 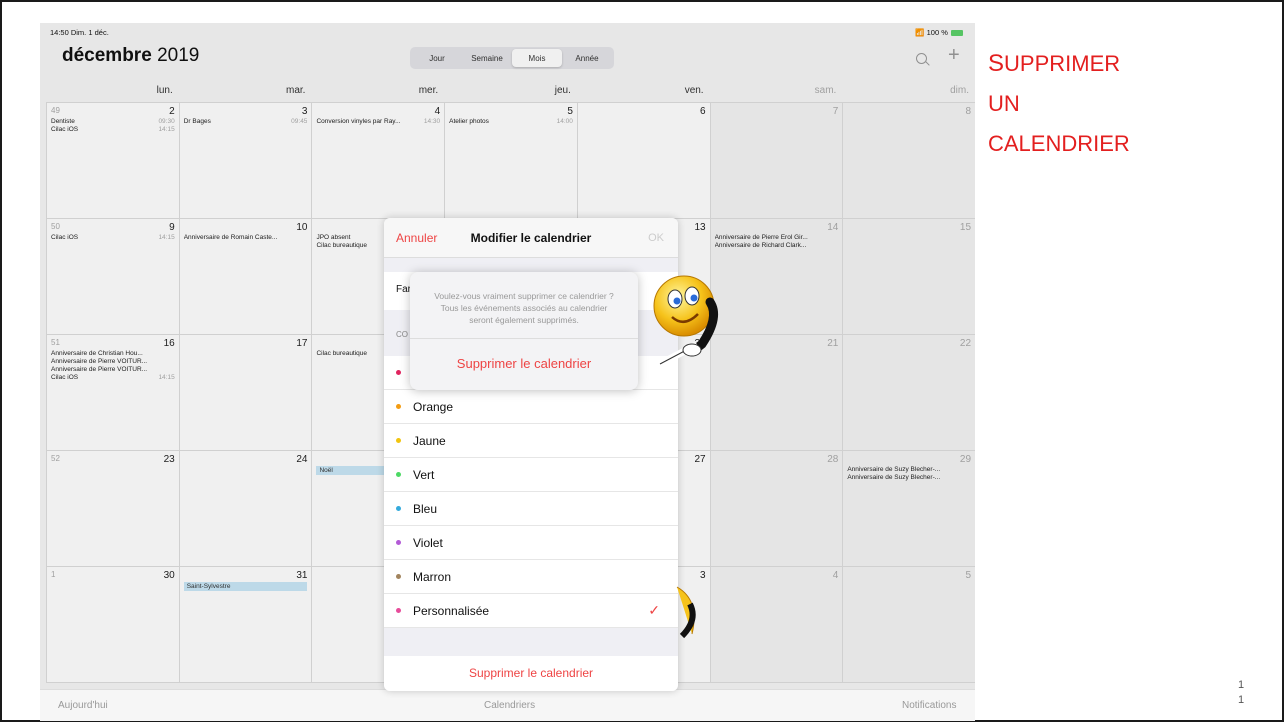 What do you see at coordinates (776, 160) in the screenshot?
I see `day-cell: 7` at bounding box center [776, 160].